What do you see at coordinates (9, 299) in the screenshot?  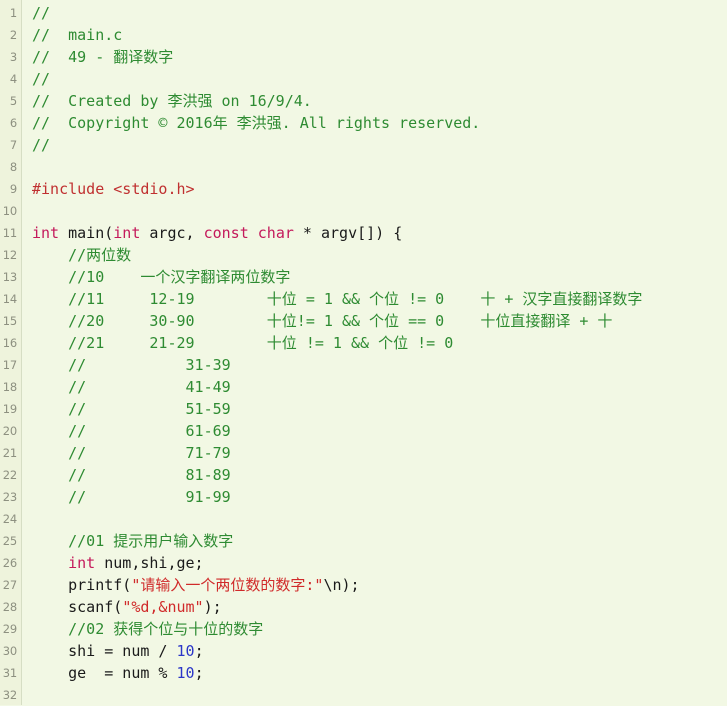 I see `line-number: 14` at bounding box center [9, 299].